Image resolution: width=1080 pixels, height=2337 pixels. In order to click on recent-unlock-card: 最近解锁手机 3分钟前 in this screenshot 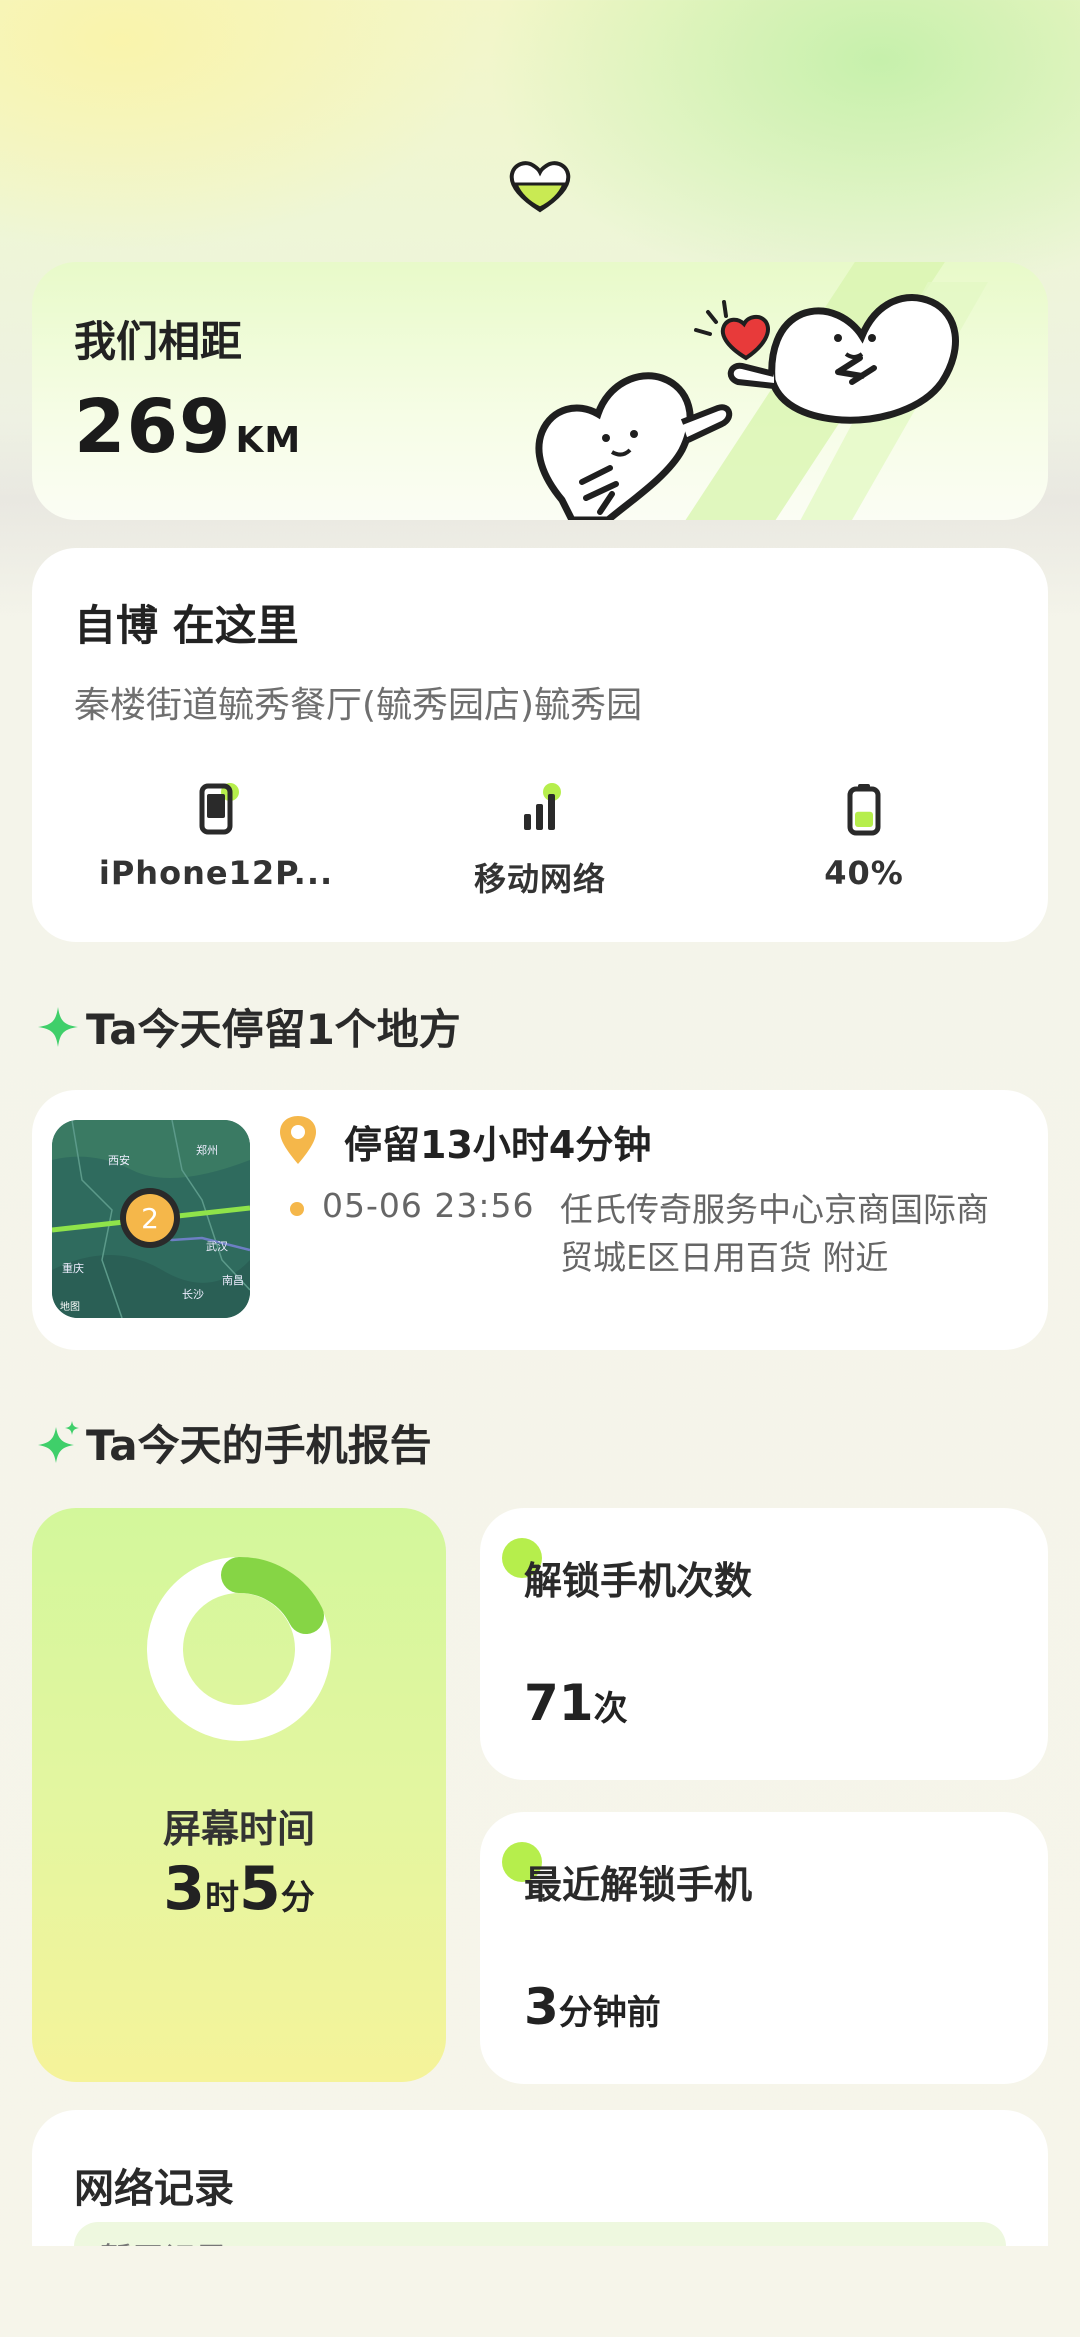, I will do `click(764, 1948)`.